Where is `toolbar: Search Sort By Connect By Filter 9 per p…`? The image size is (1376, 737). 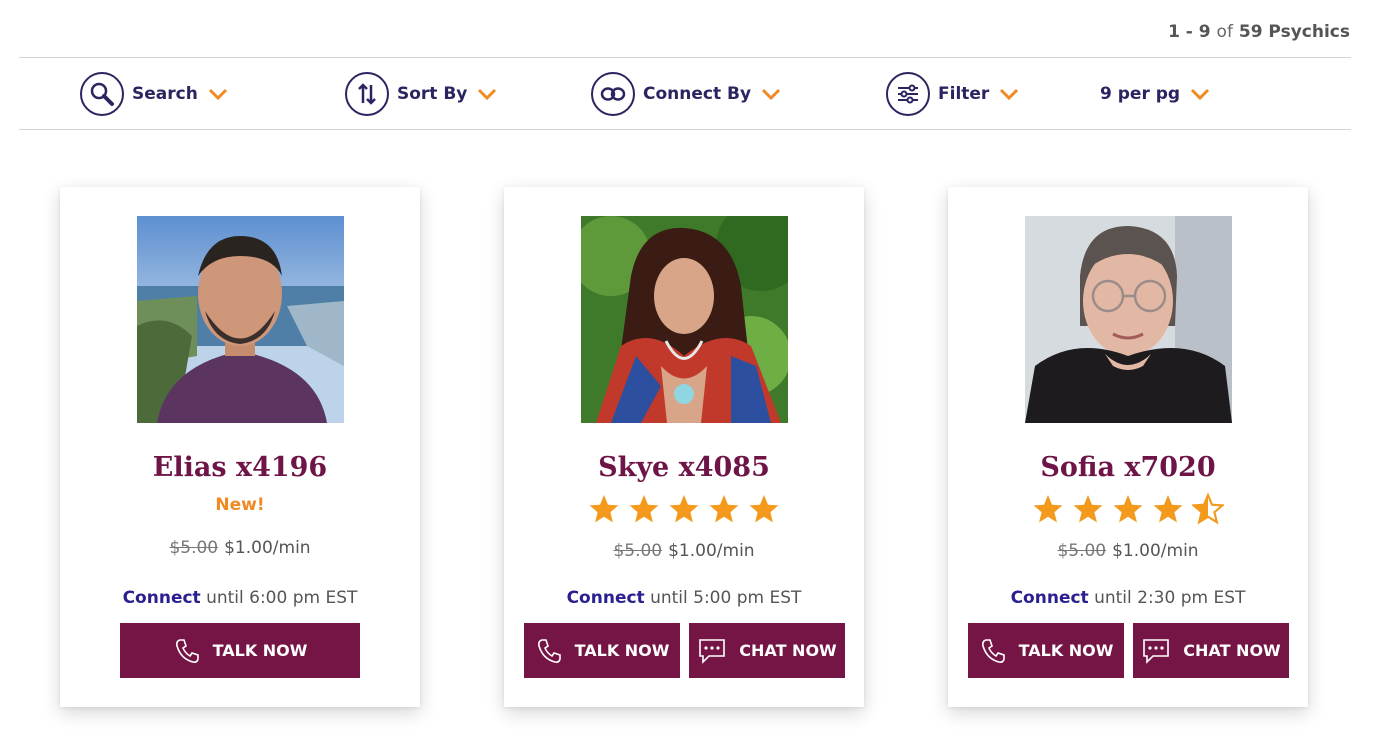
toolbar: Search Sort By Connect By Filter 9 per p… is located at coordinates (685, 93).